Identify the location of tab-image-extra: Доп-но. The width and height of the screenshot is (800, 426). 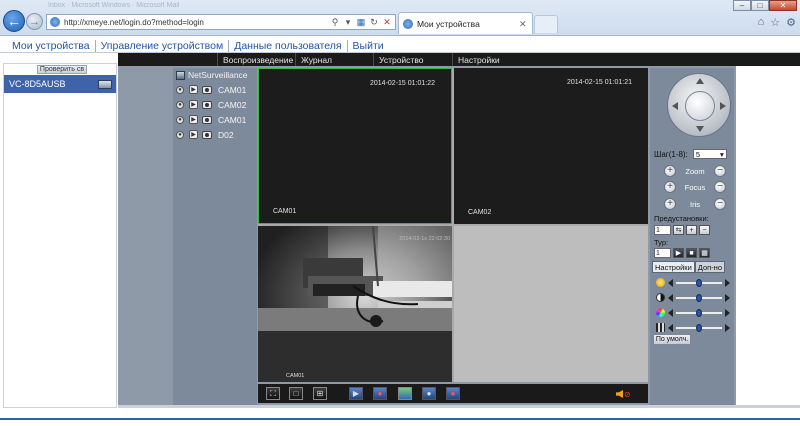
(709, 267).